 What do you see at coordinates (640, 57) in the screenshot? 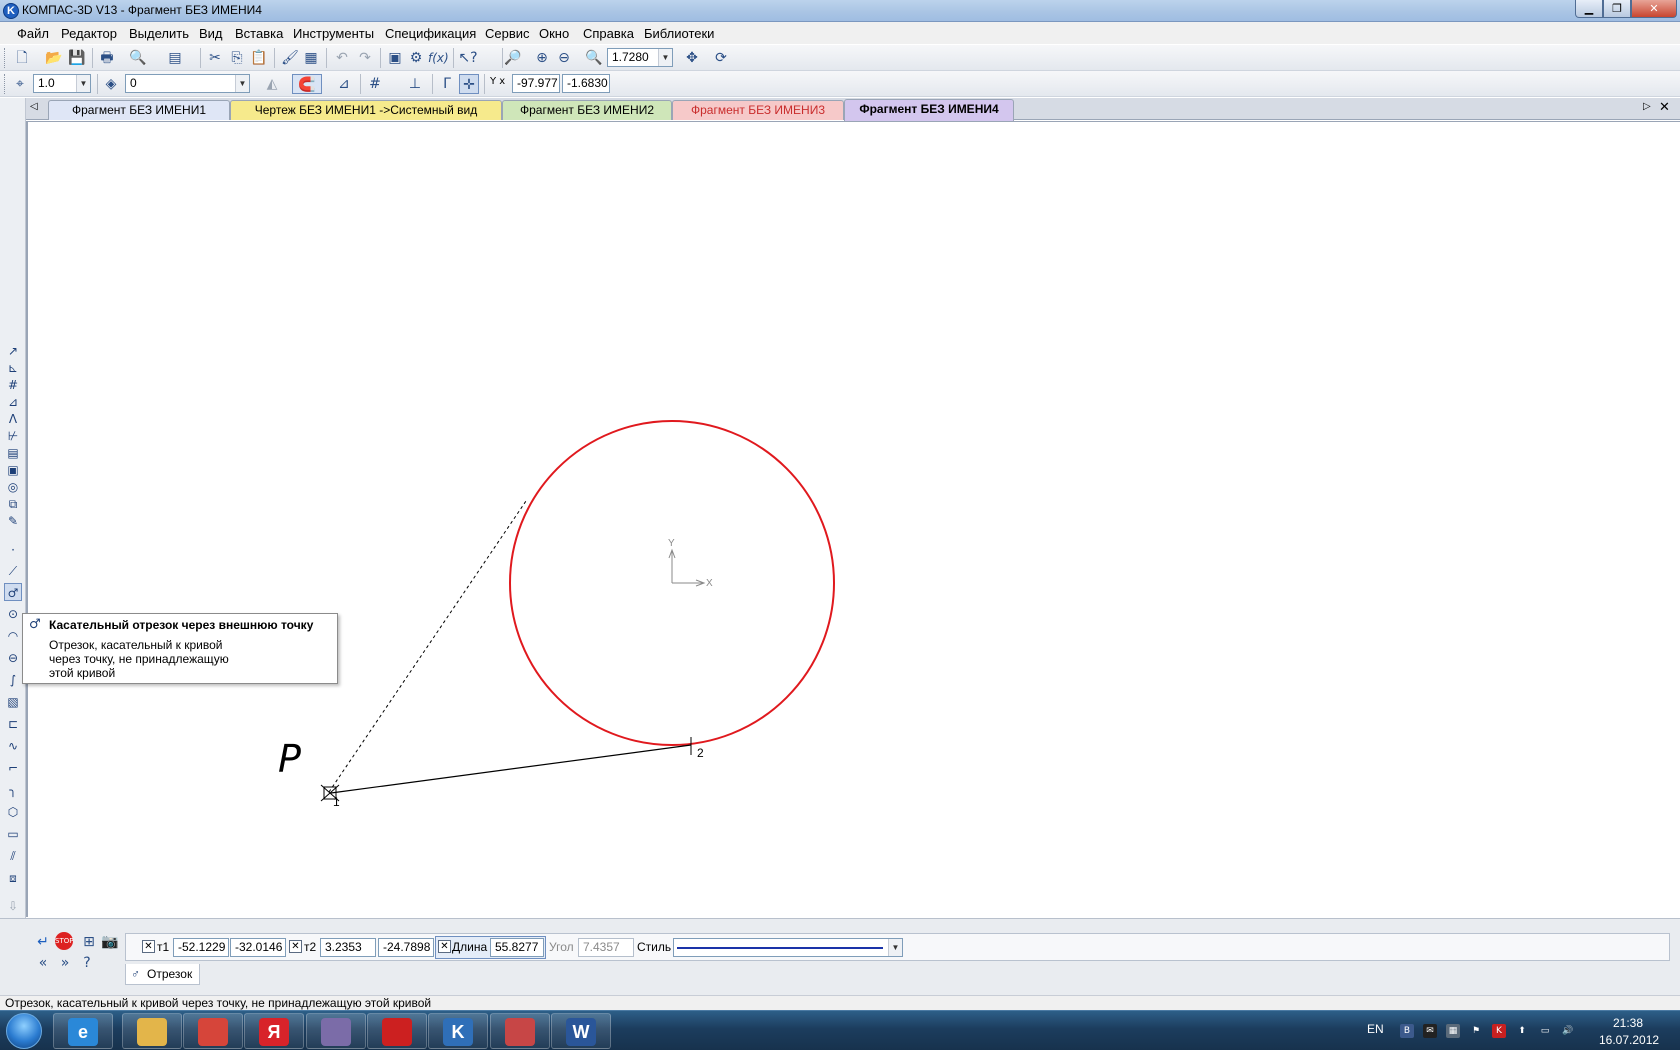
I see `zoom-combo: 1.7280 ▼` at bounding box center [640, 57].